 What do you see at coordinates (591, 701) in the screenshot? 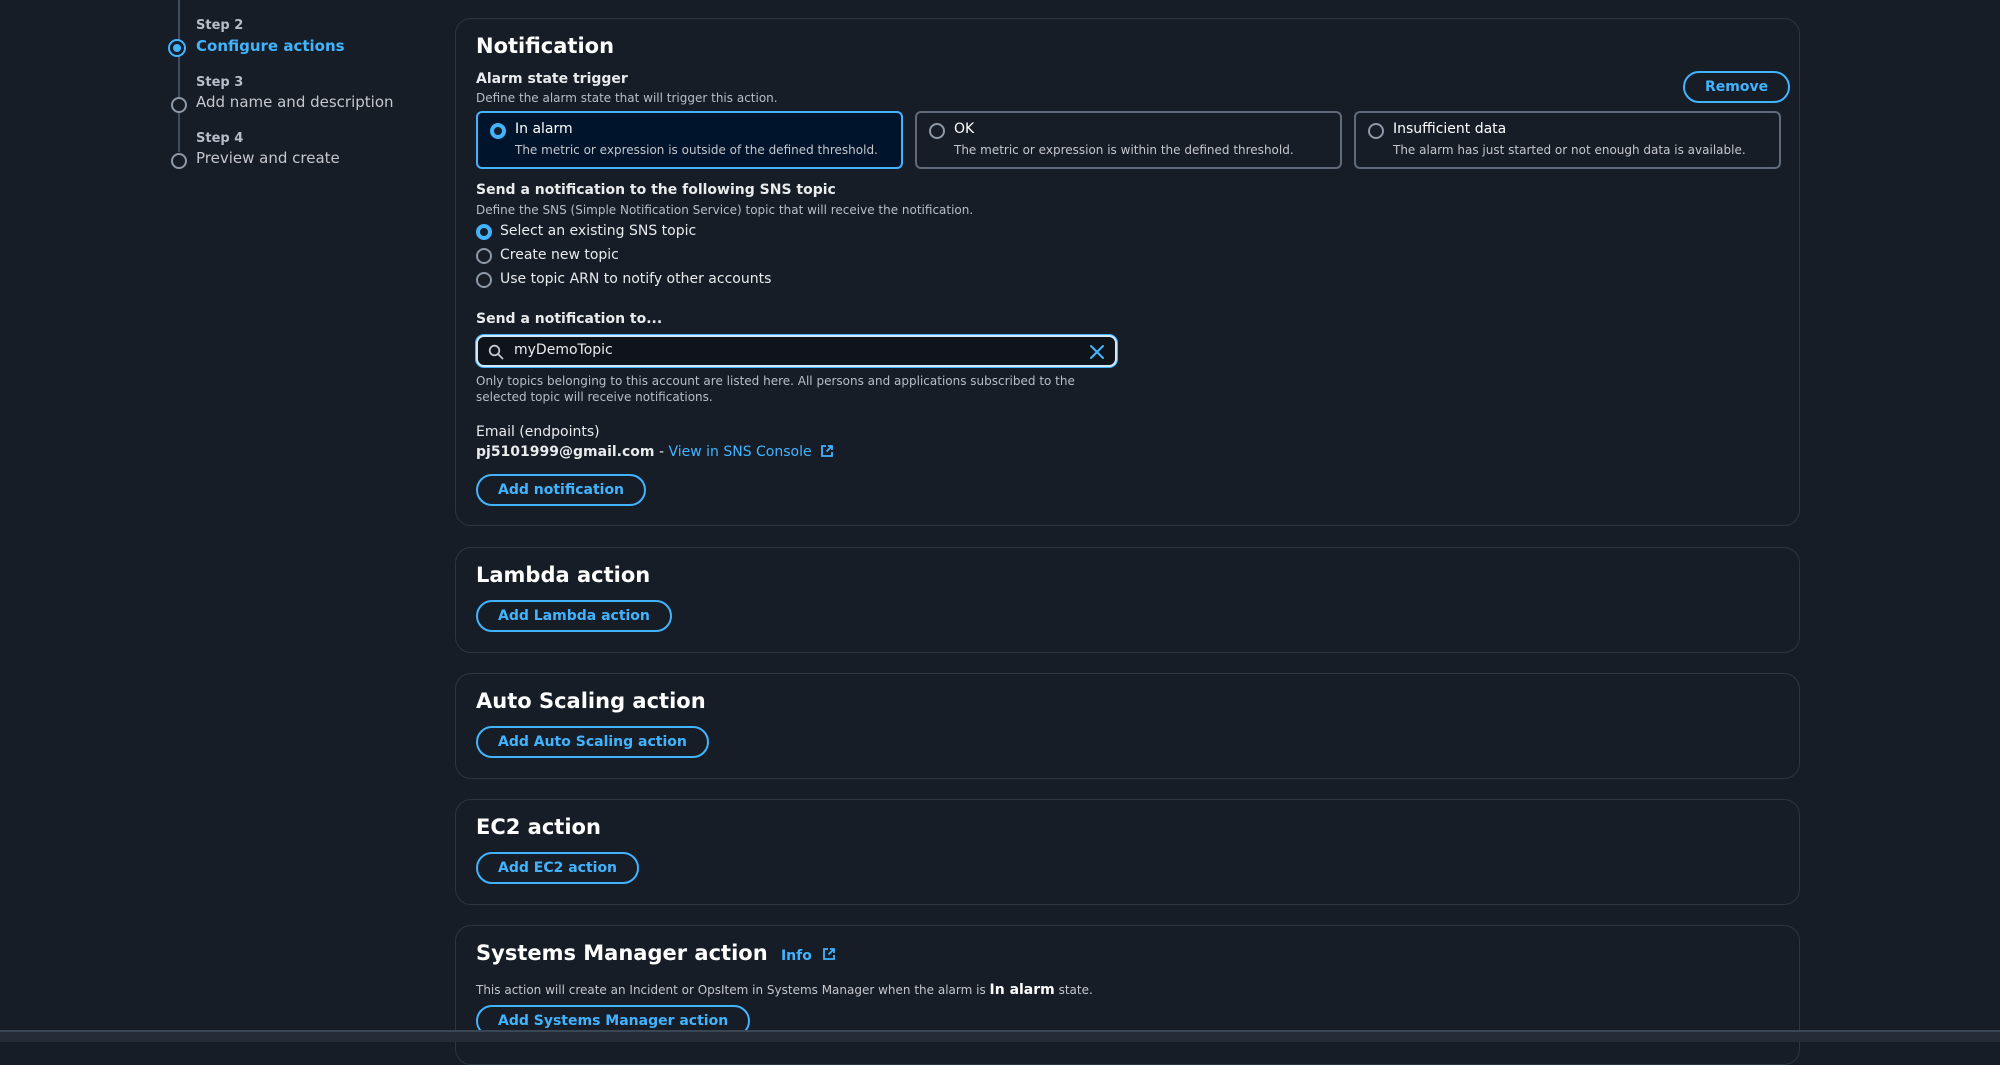
I see `auto-scaling-action-title: Auto Scaling action` at bounding box center [591, 701].